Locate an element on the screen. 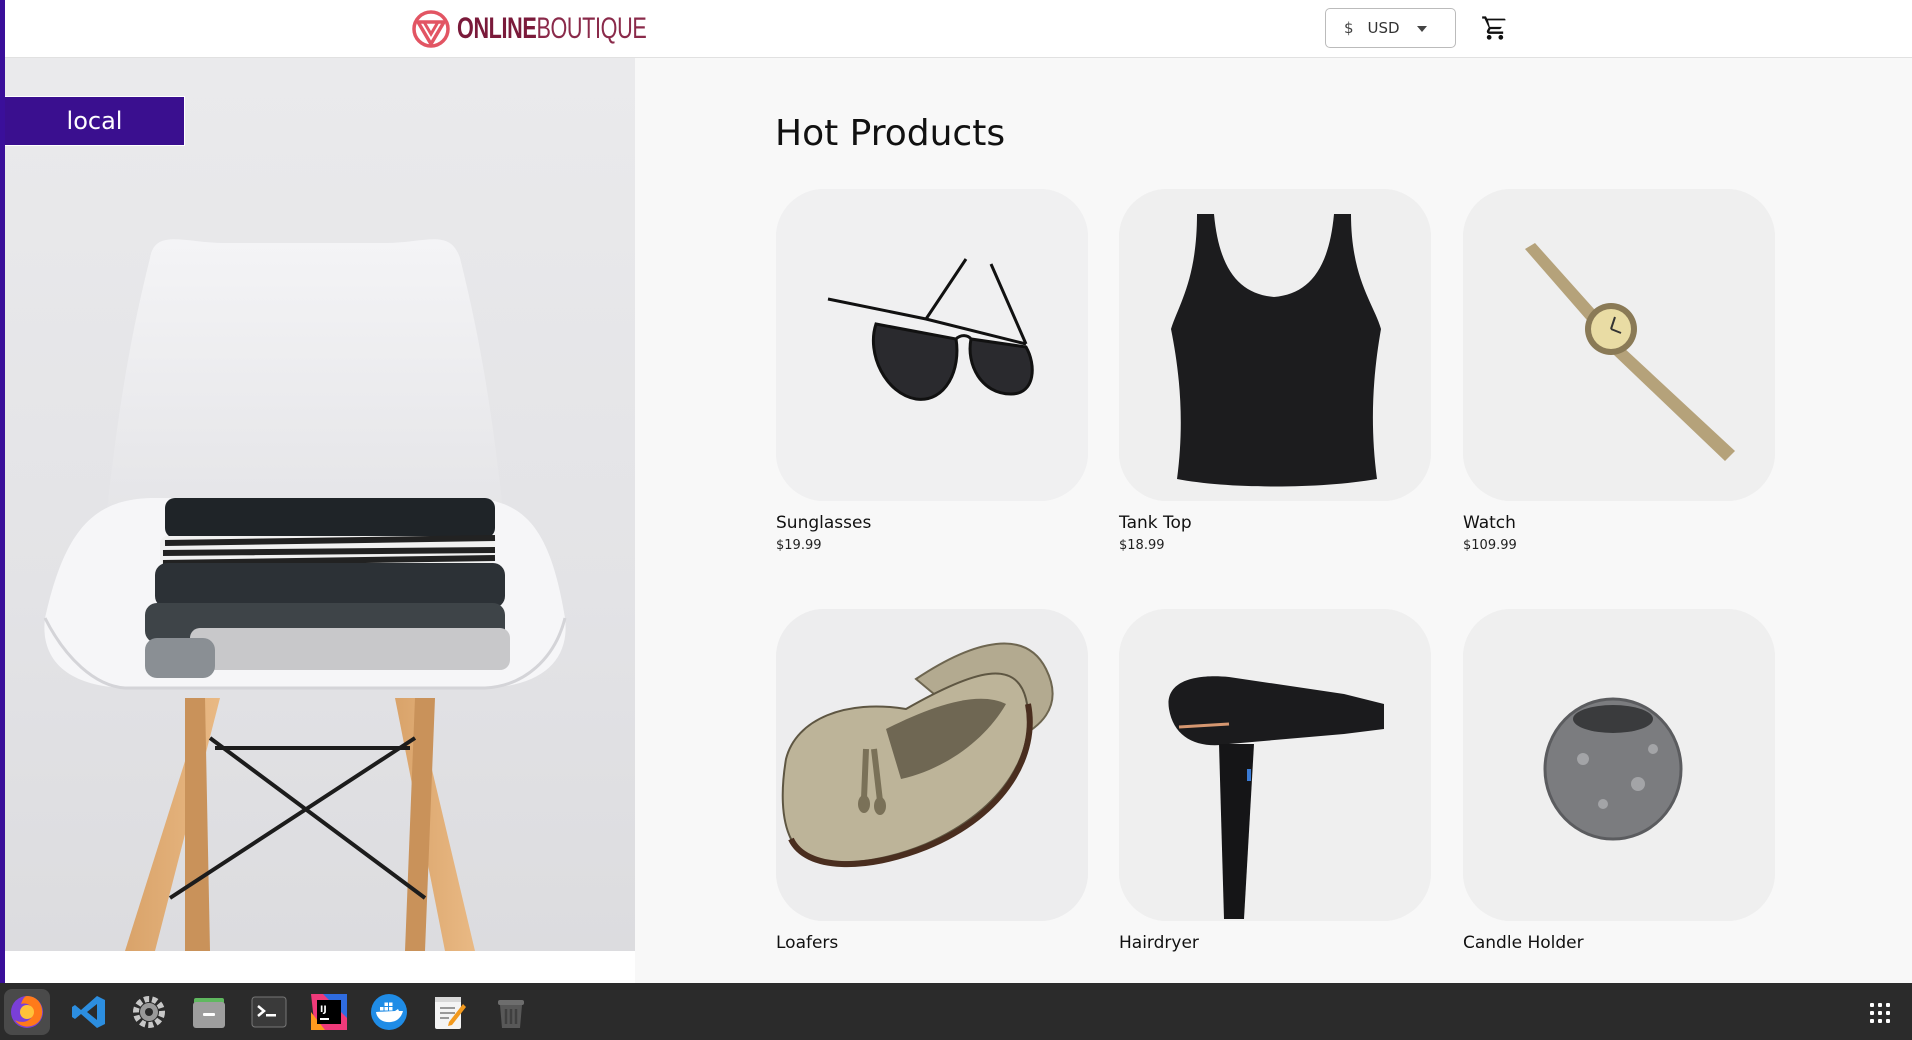 The height and width of the screenshot is (1040, 1912). product-card-tank-top: Tank Top $18.99 is located at coordinates (1275, 371).